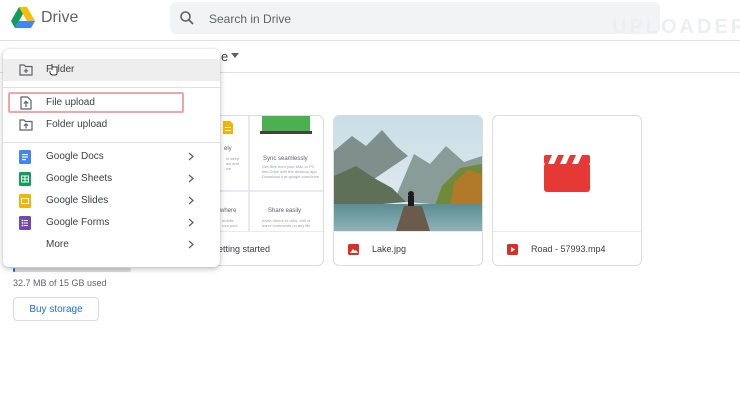 The image size is (740, 407). Describe the element at coordinates (230, 223) in the screenshot. I see `thumb-cell-text: mobile rom your` at that location.